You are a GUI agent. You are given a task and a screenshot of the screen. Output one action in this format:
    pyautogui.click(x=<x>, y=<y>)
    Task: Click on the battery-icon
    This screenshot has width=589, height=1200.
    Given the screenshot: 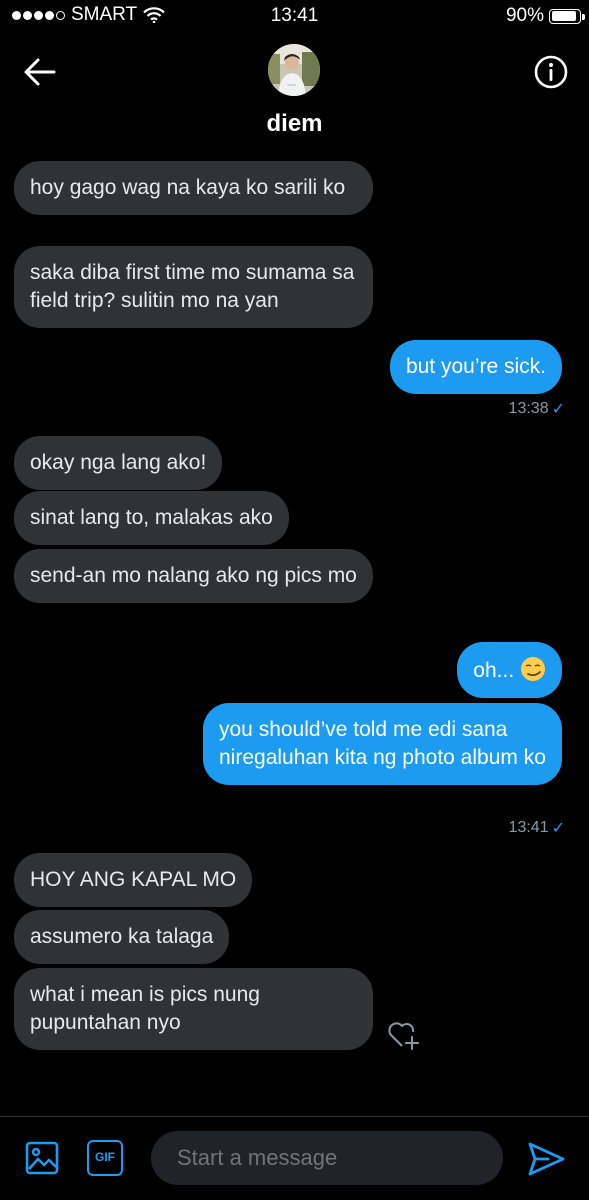 What is the action you would take?
    pyautogui.click(x=567, y=16)
    